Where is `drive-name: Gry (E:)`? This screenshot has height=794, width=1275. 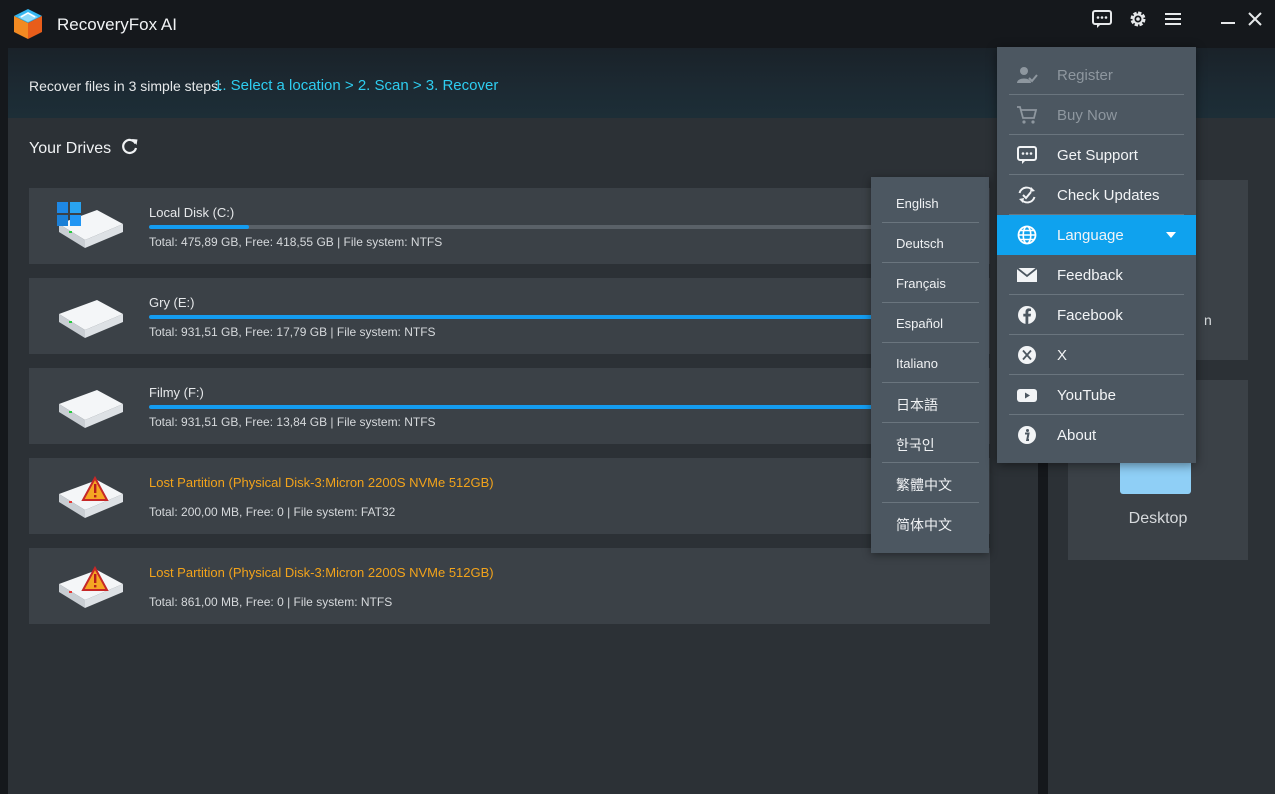
drive-name: Gry (E:) is located at coordinates (172, 302).